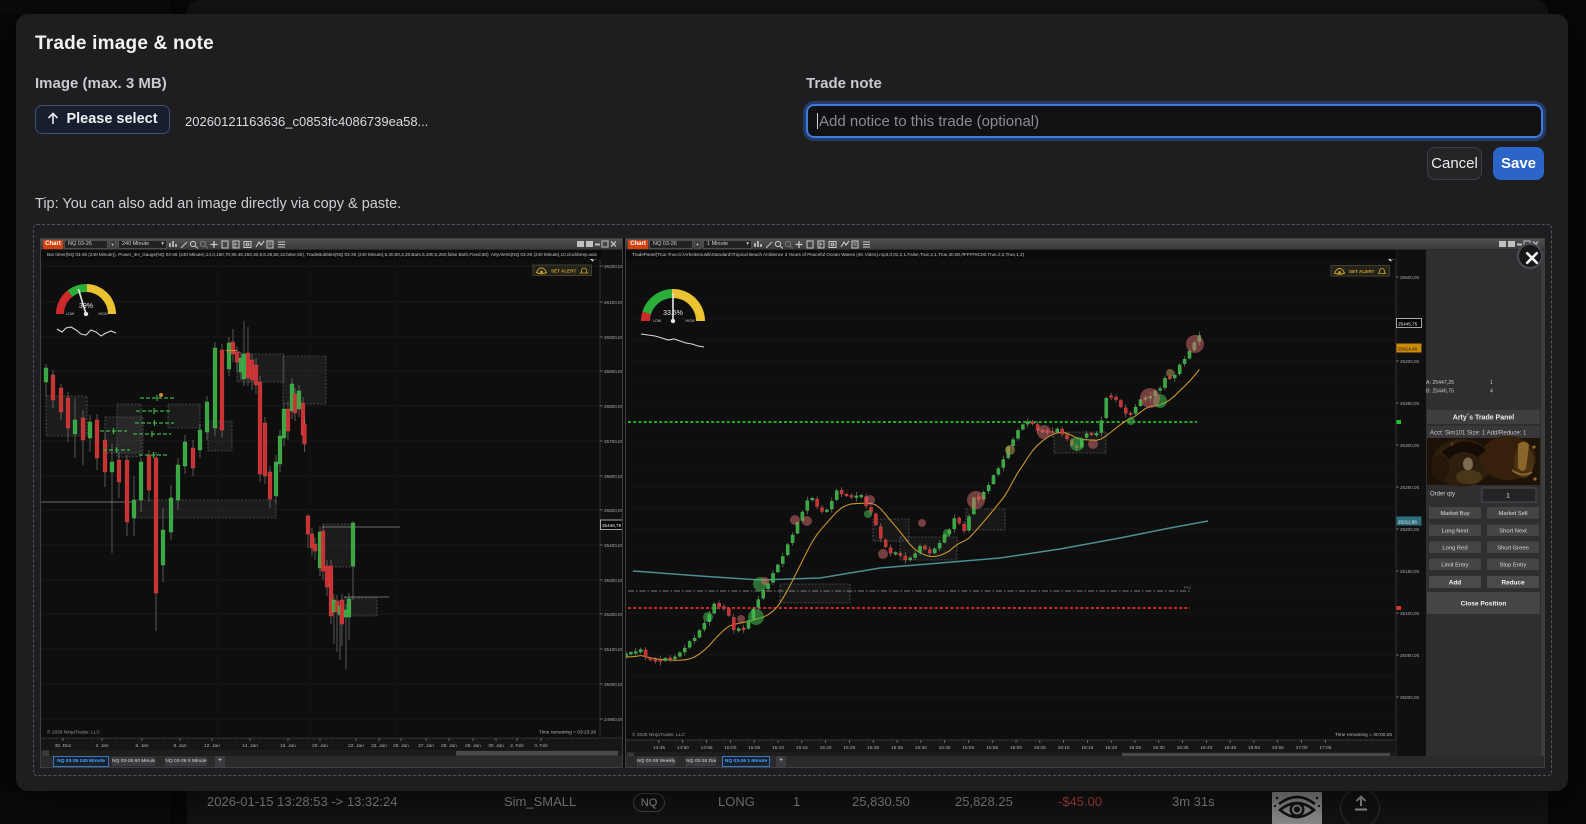 The image size is (1586, 824). What do you see at coordinates (613, 719) in the screenshot?
I see `svg-text: 24900,00` at bounding box center [613, 719].